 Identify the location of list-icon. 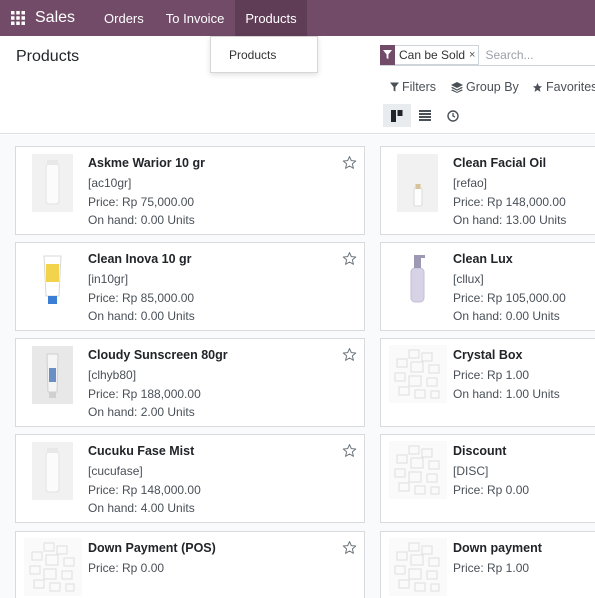
(425, 115).